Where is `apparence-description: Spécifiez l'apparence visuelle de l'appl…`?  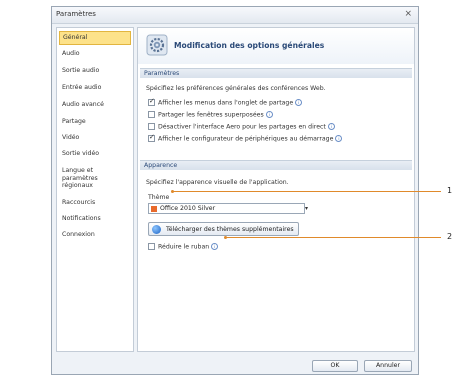 apparence-description: Spécifiez l'apparence visuelle de l'appl… is located at coordinates (217, 182).